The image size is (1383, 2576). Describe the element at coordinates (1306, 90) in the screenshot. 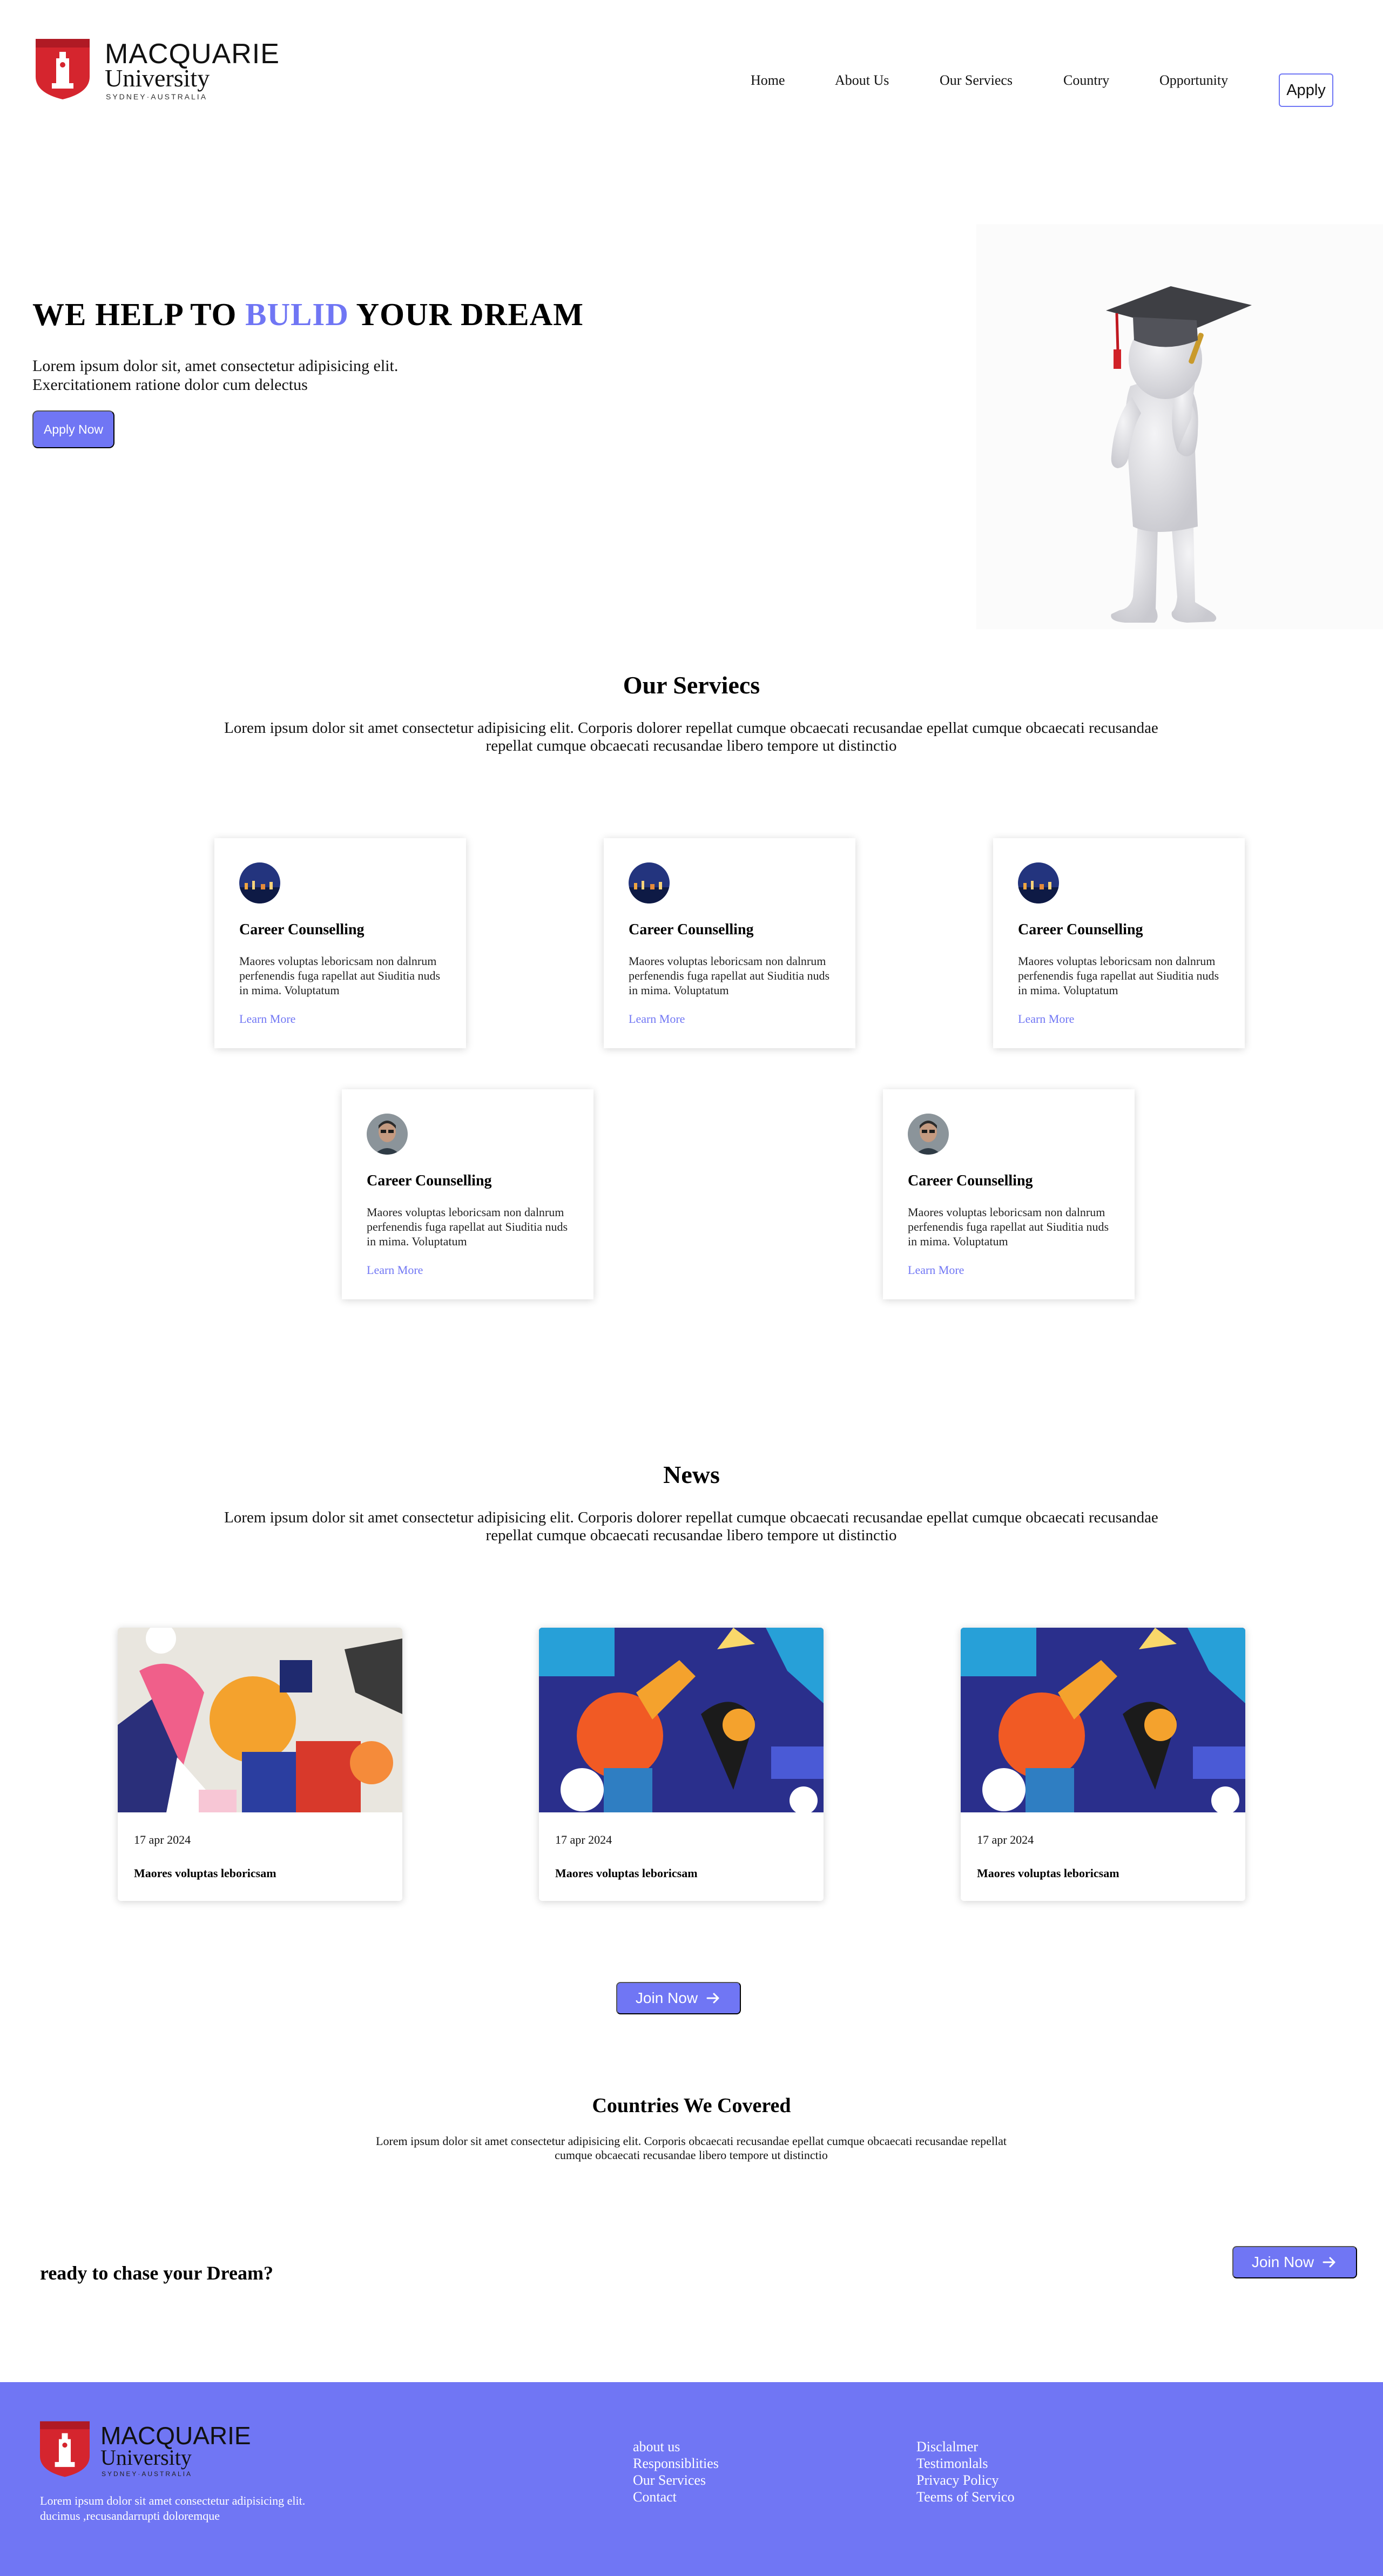

I see `apply-button: Apply` at that location.